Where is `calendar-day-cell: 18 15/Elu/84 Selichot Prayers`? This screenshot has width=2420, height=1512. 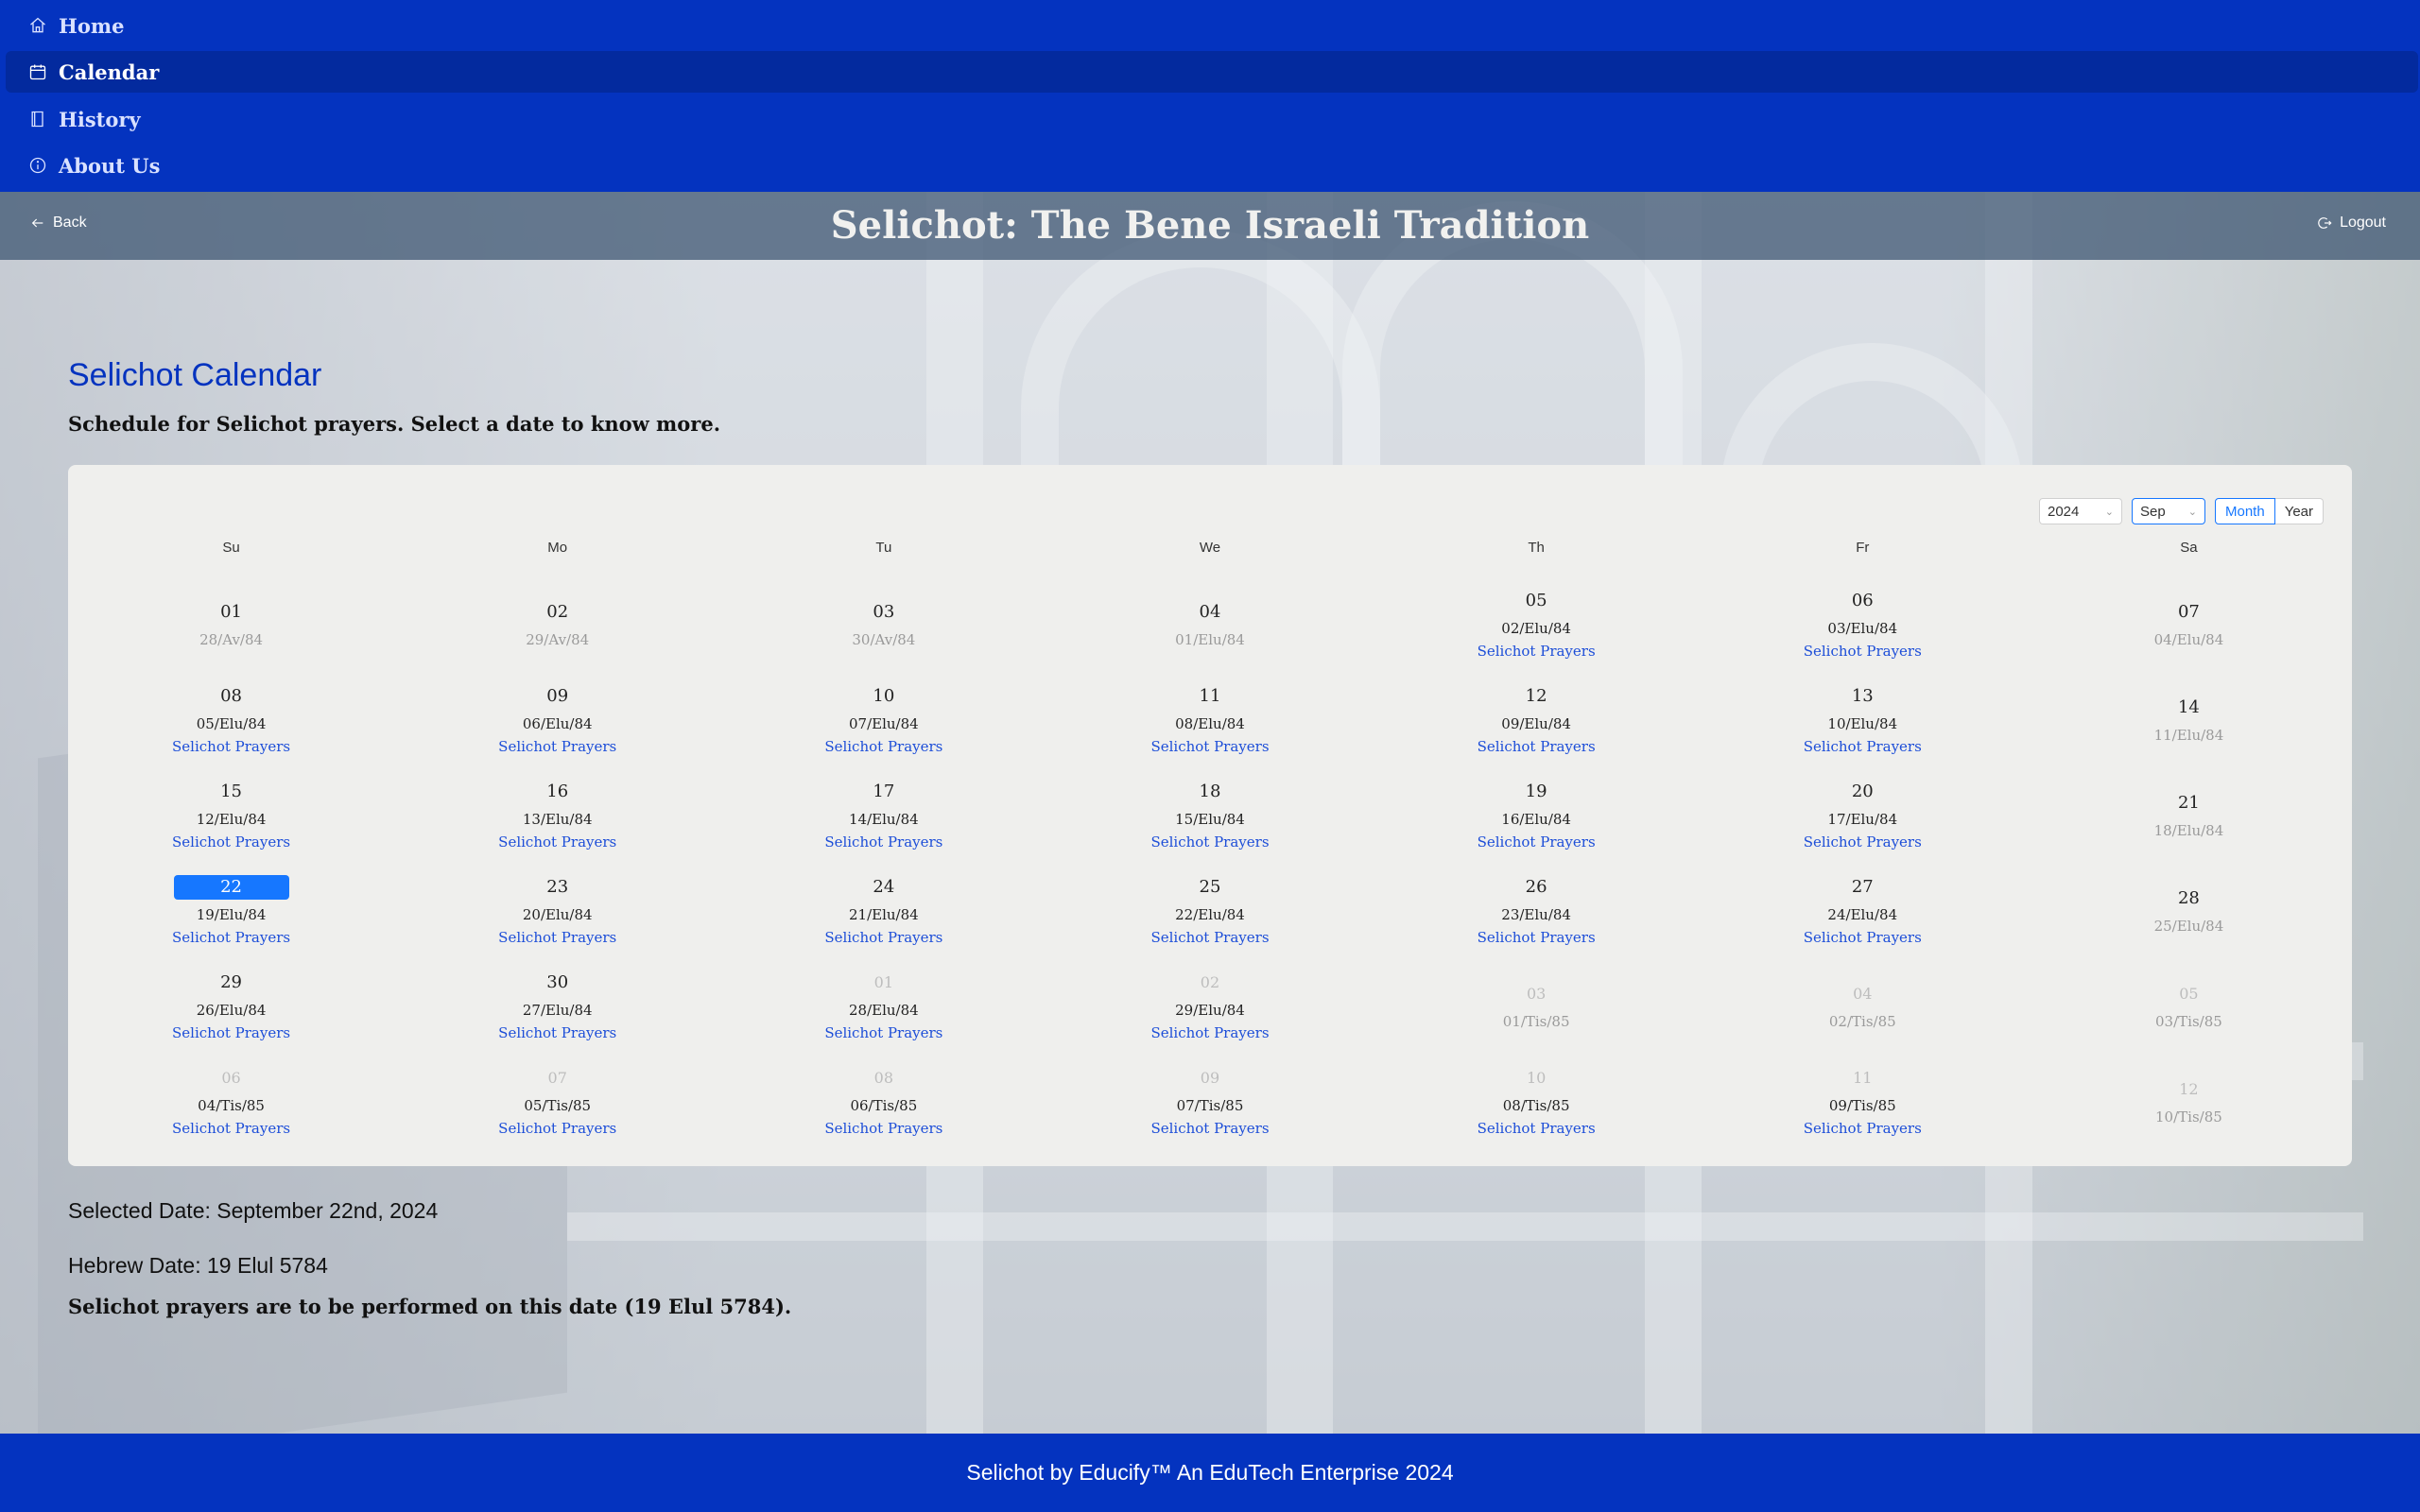 calendar-day-cell: 18 15/Elu/84 Selichot Prayers is located at coordinates (1210, 815).